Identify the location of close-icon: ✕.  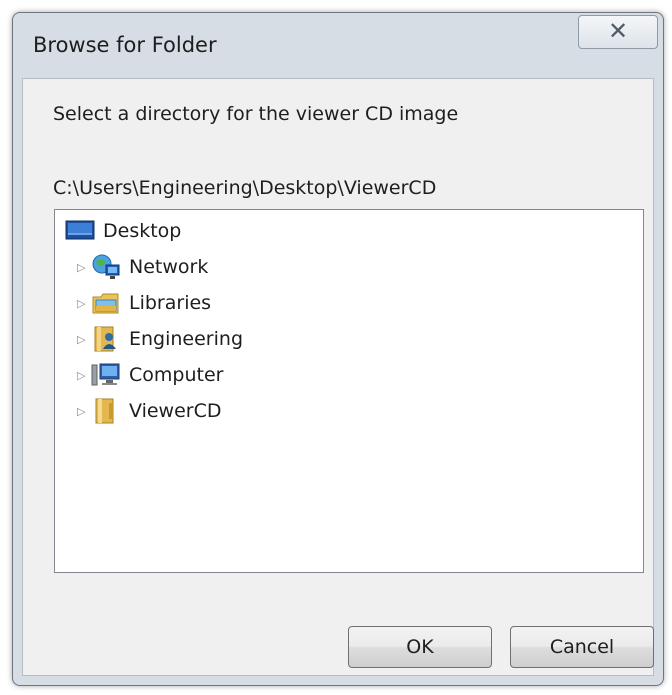
(618, 31).